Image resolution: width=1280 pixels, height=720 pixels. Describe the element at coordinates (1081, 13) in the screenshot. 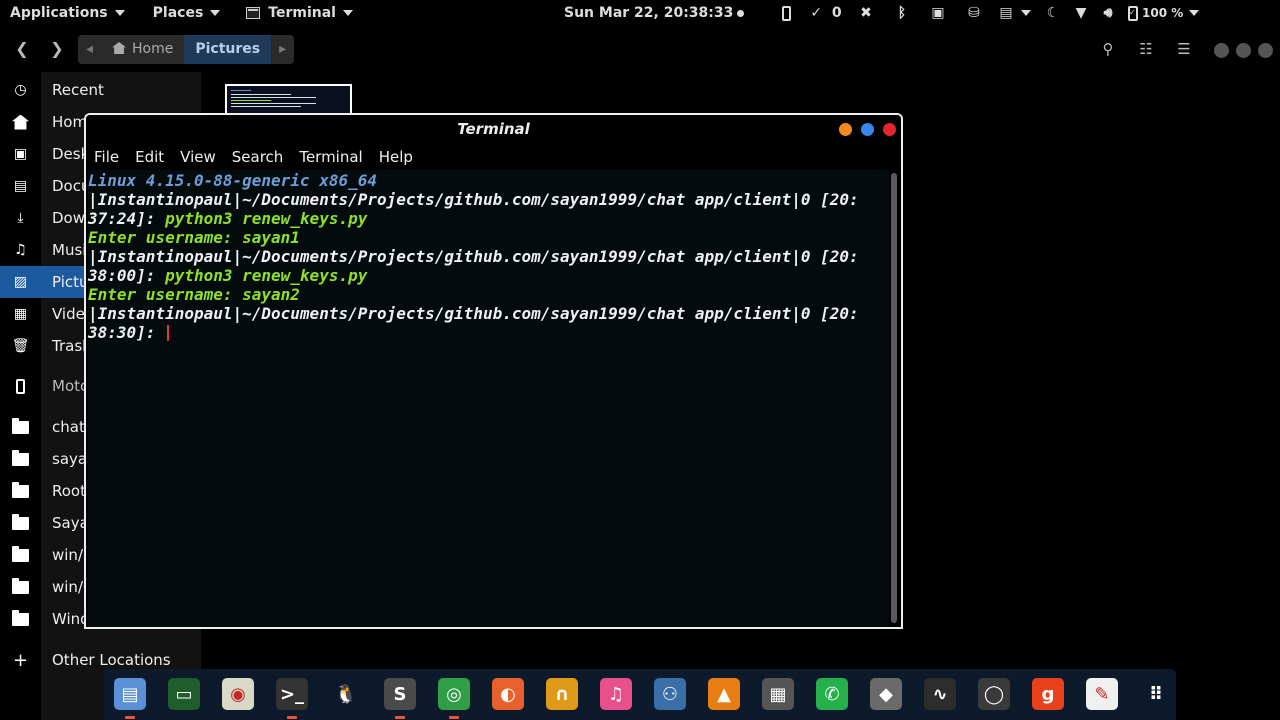

I see `wifi-icon: ▼` at that location.